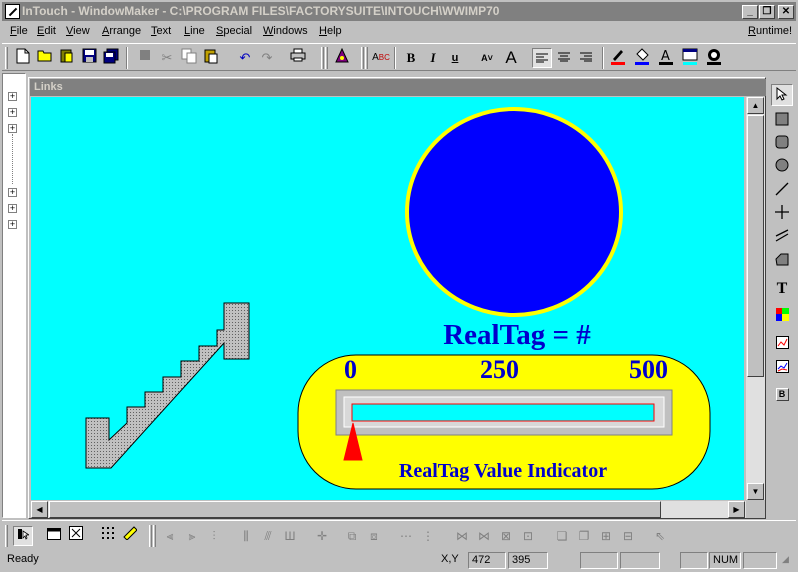 The width and height of the screenshot is (798, 572). I want to click on menu-line: Line, so click(194, 31).